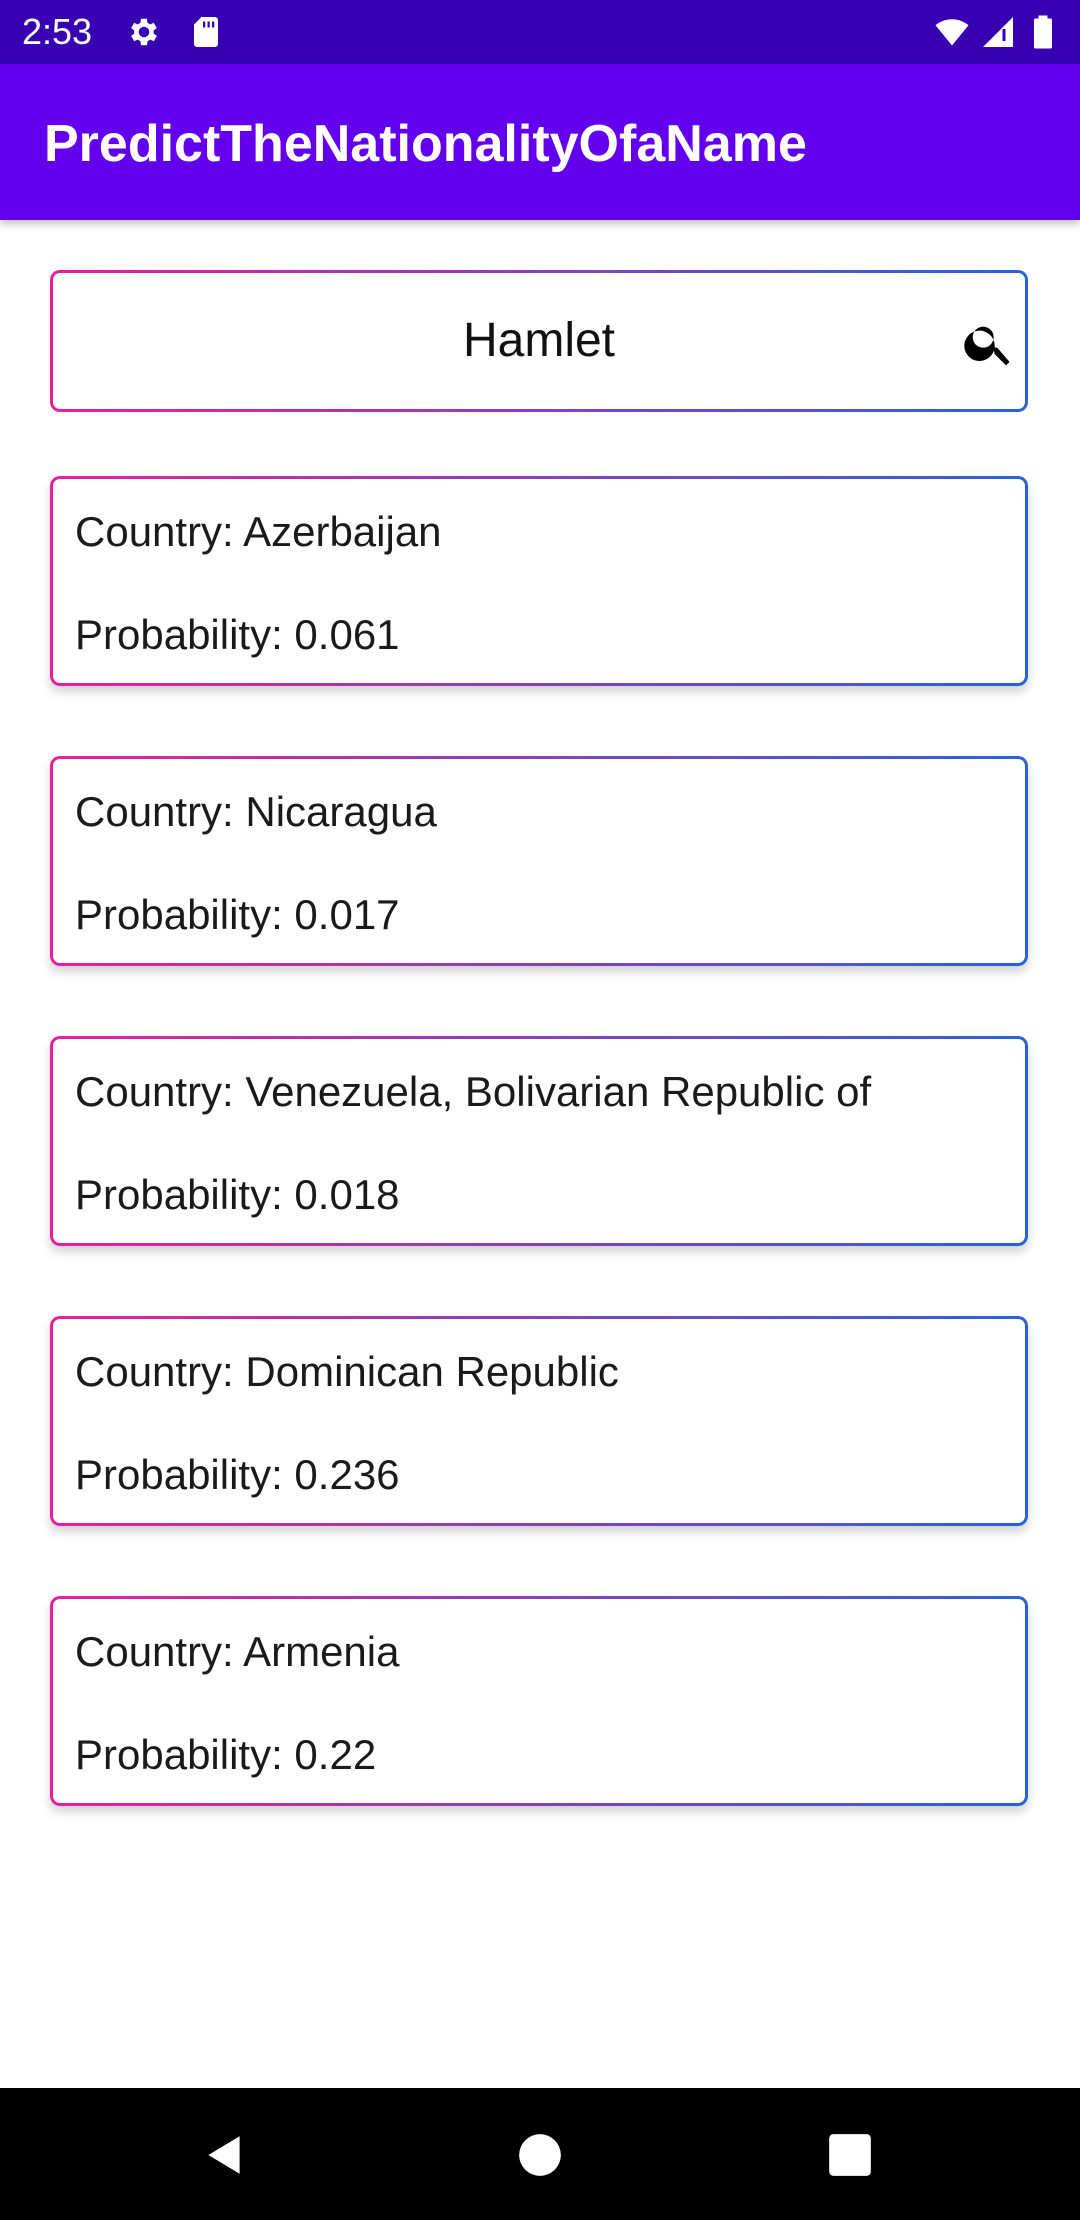 Image resolution: width=1080 pixels, height=2220 pixels. What do you see at coordinates (237, 634) in the screenshot?
I see `probability-label: Probability: 0.061` at bounding box center [237, 634].